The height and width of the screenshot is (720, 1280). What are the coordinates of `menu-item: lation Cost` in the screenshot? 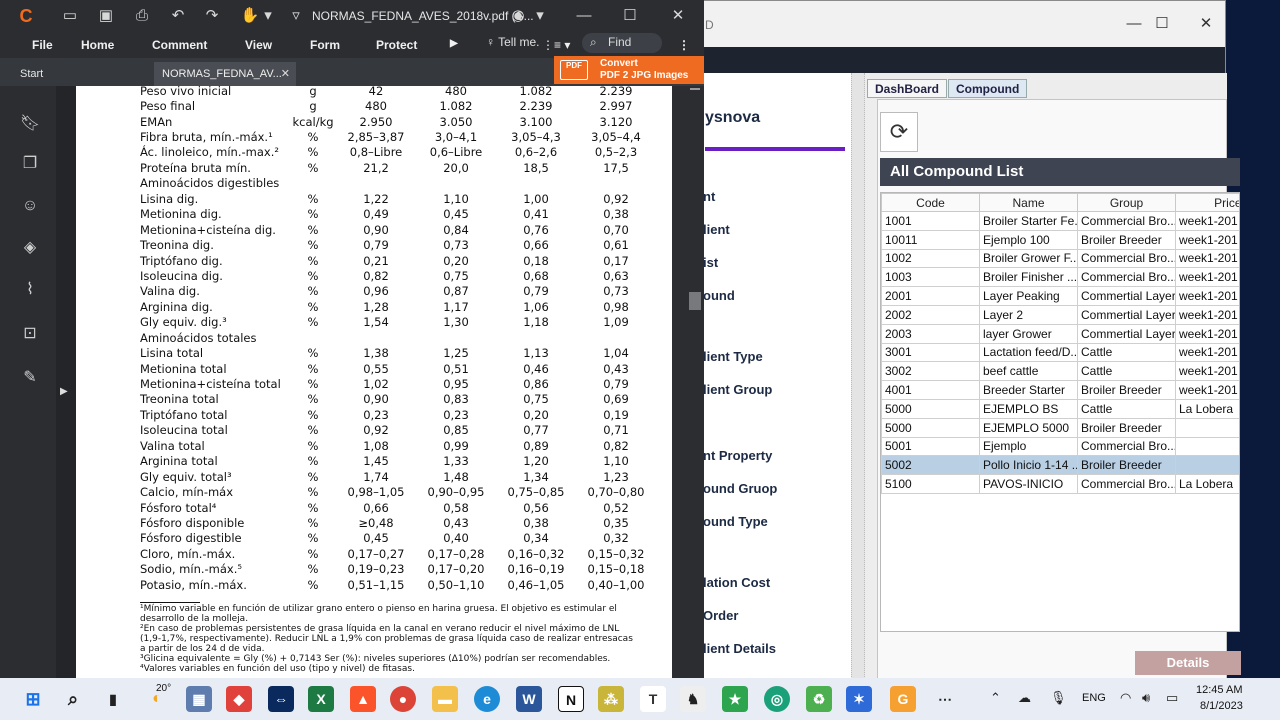 It's located at (736, 582).